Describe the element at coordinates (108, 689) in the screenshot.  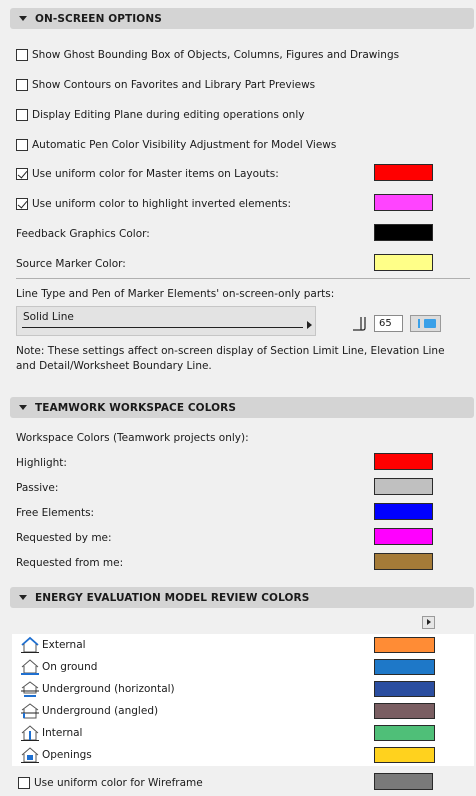
I see `energy-label-underground-horizontal: Underground (horizontal)` at that location.